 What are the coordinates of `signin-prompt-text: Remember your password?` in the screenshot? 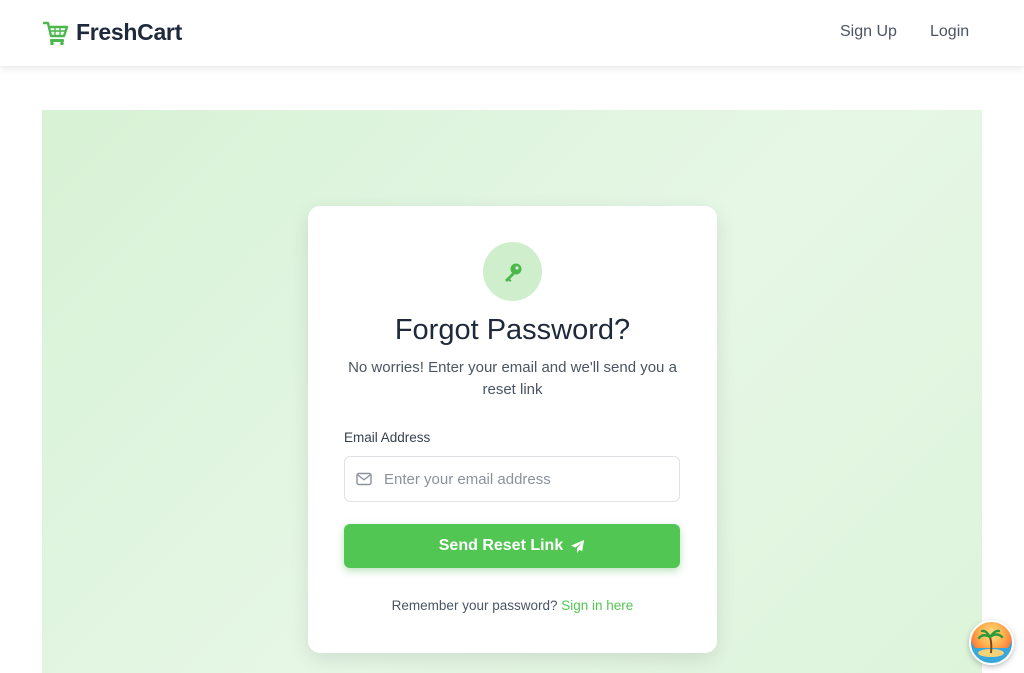 It's located at (474, 605).